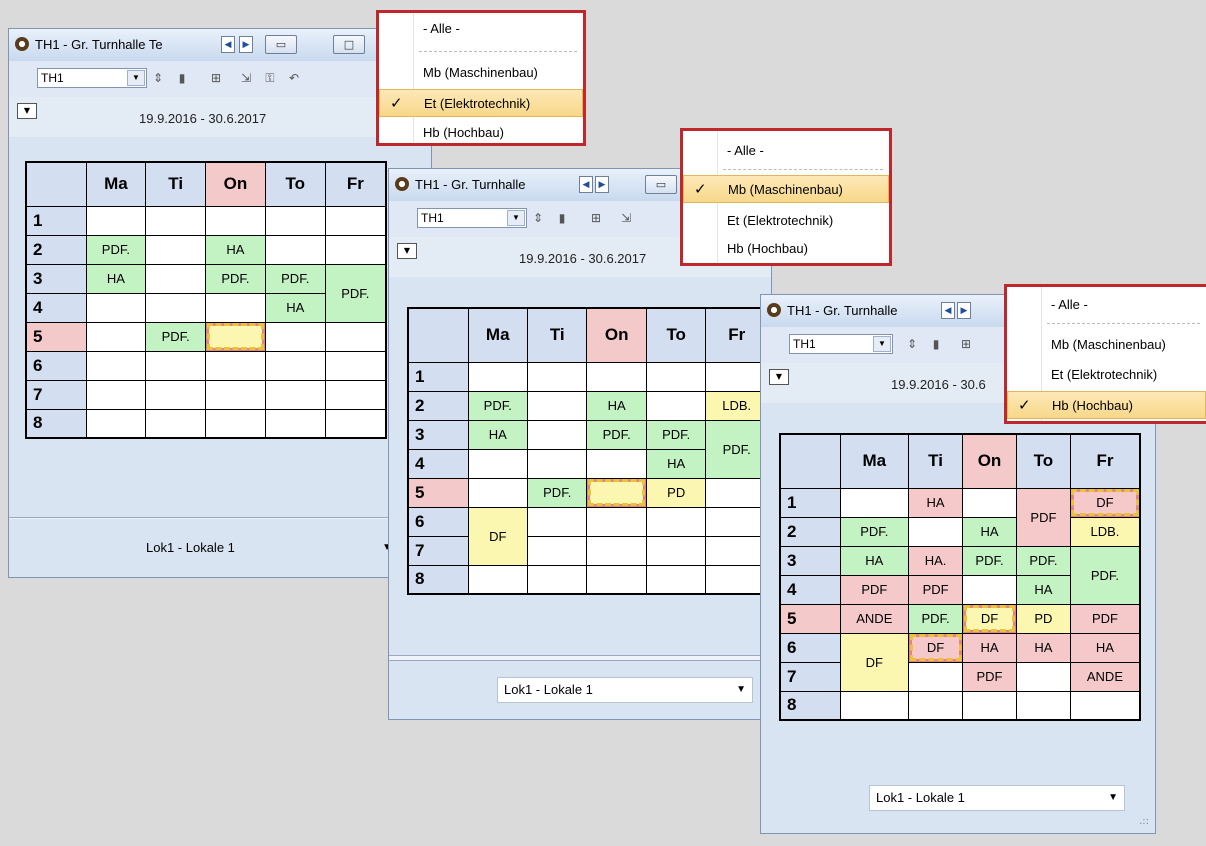  I want to click on menu-item-et: Et (Elektrotechnik), so click(786, 221).